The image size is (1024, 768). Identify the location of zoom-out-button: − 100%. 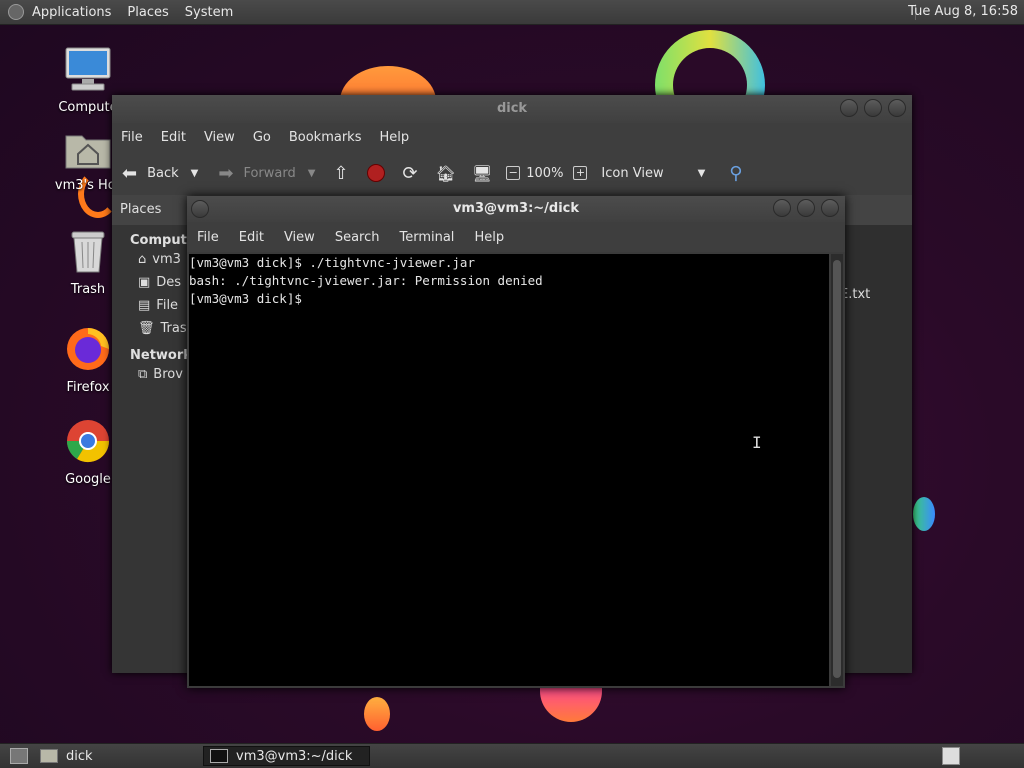
(534, 173).